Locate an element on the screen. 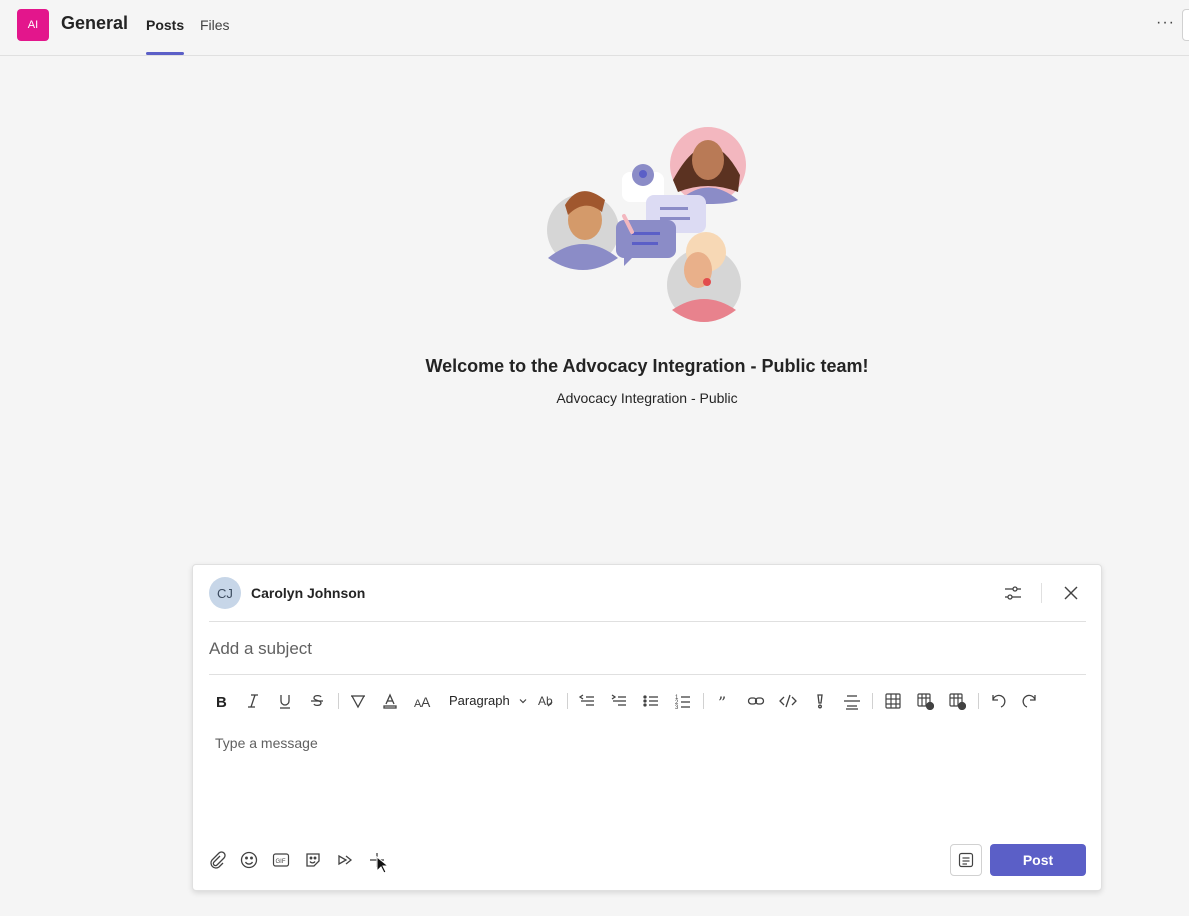  italic-icon is located at coordinates (253, 701).